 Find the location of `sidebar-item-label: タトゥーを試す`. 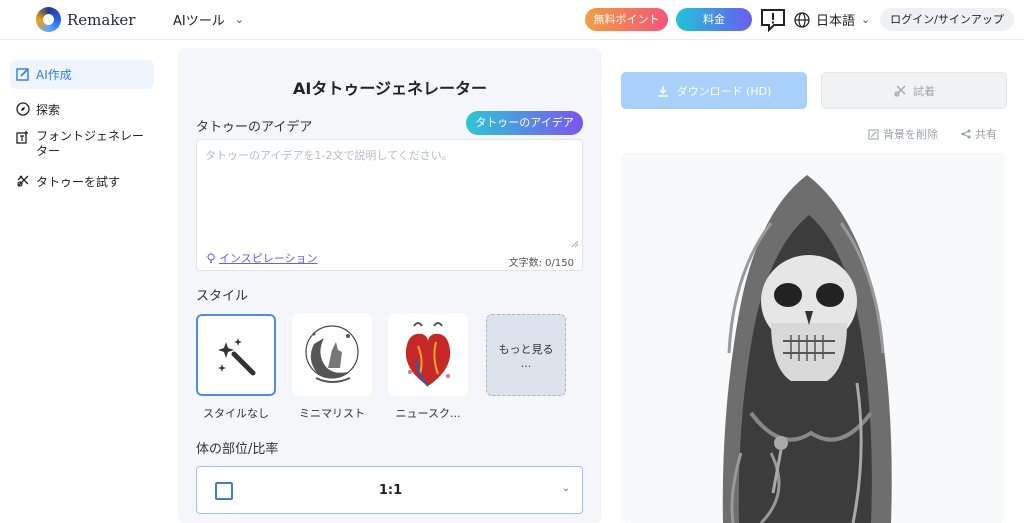

sidebar-item-label: タトゥーを試す is located at coordinates (78, 182).